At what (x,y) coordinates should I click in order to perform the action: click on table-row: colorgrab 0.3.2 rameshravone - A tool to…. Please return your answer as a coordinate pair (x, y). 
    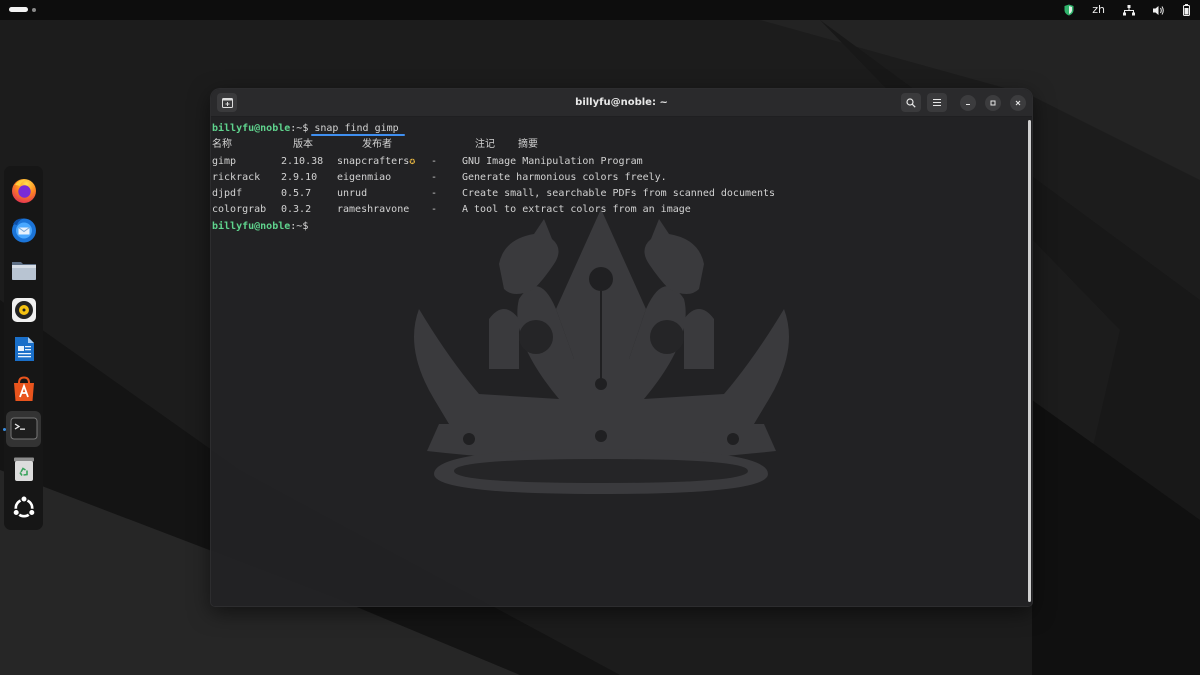
    Looking at the image, I should click on (618, 210).